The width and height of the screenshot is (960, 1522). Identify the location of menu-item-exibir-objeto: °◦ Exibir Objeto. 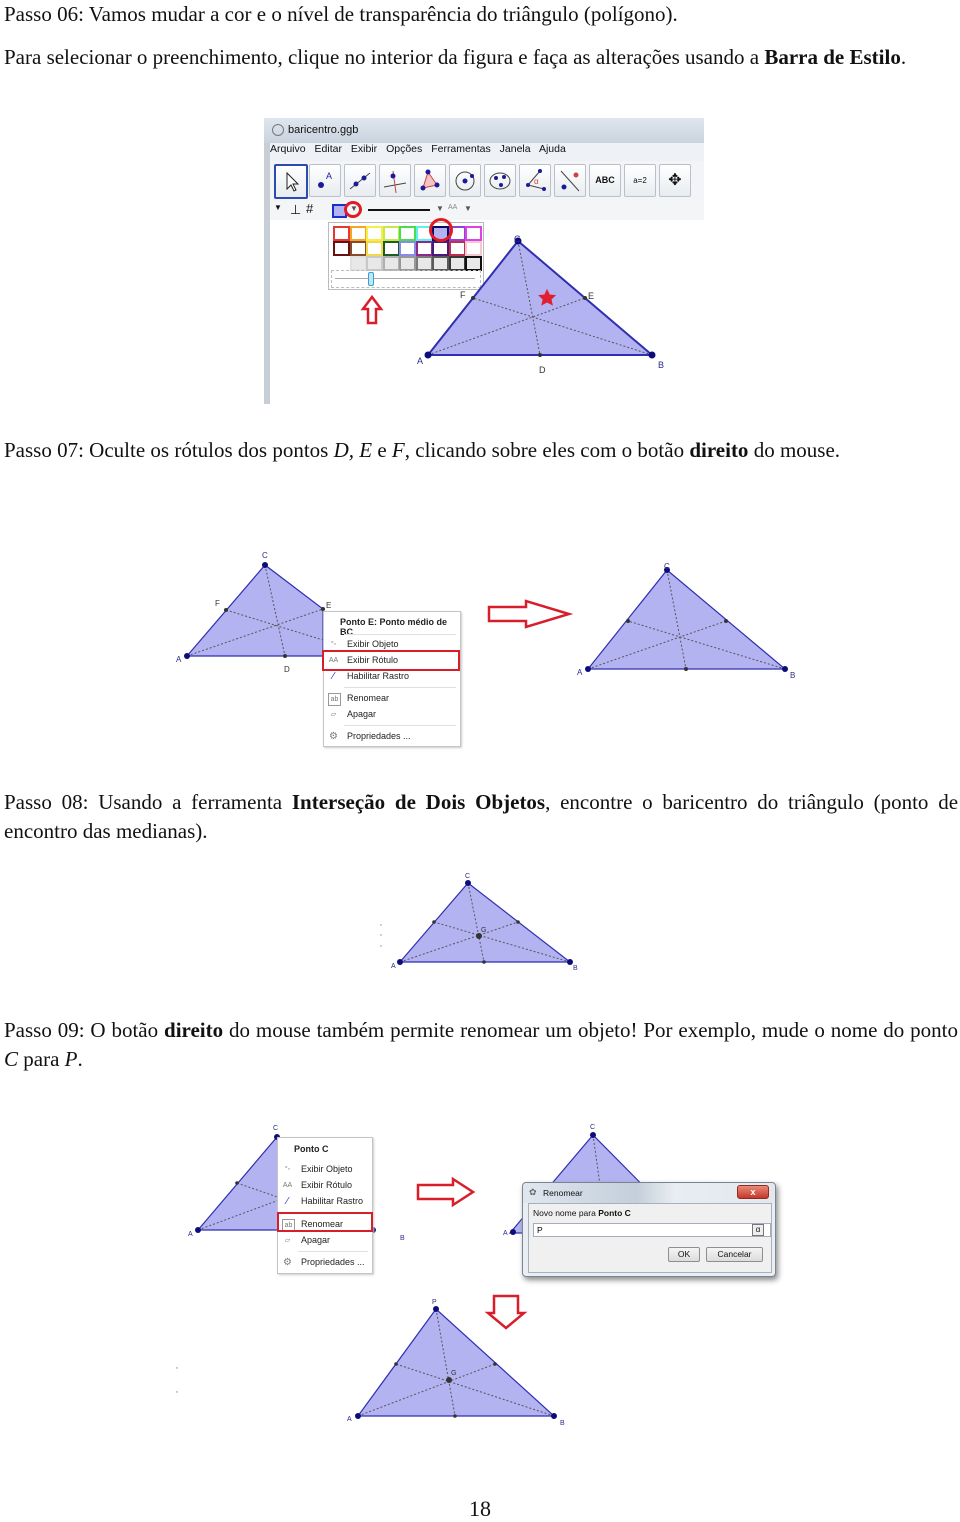
(325, 1169).